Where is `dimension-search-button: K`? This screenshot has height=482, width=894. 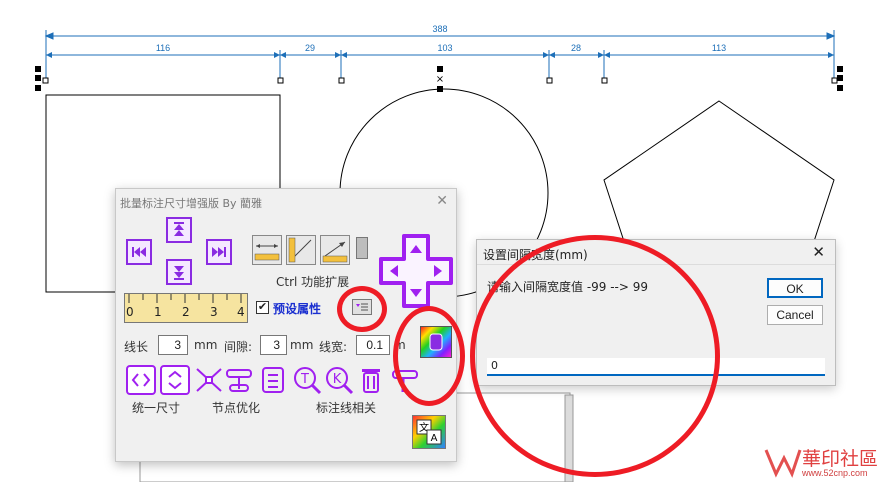
dimension-search-button: K is located at coordinates (339, 380).